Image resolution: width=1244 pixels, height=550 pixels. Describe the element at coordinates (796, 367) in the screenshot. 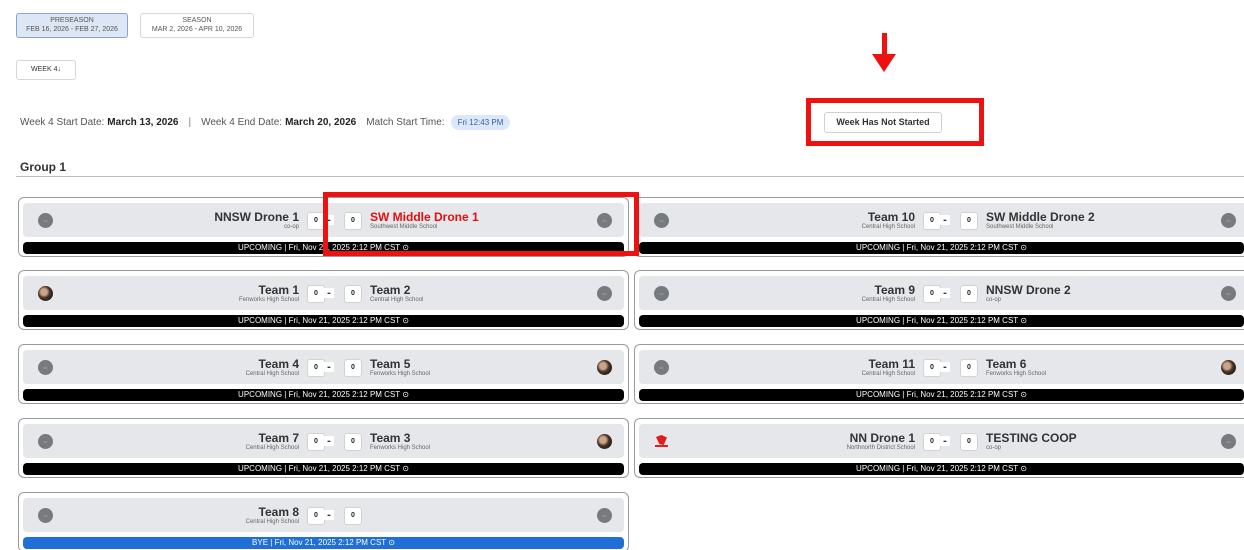

I see `home-team-panel: cc Team 11 Central High School 0` at that location.